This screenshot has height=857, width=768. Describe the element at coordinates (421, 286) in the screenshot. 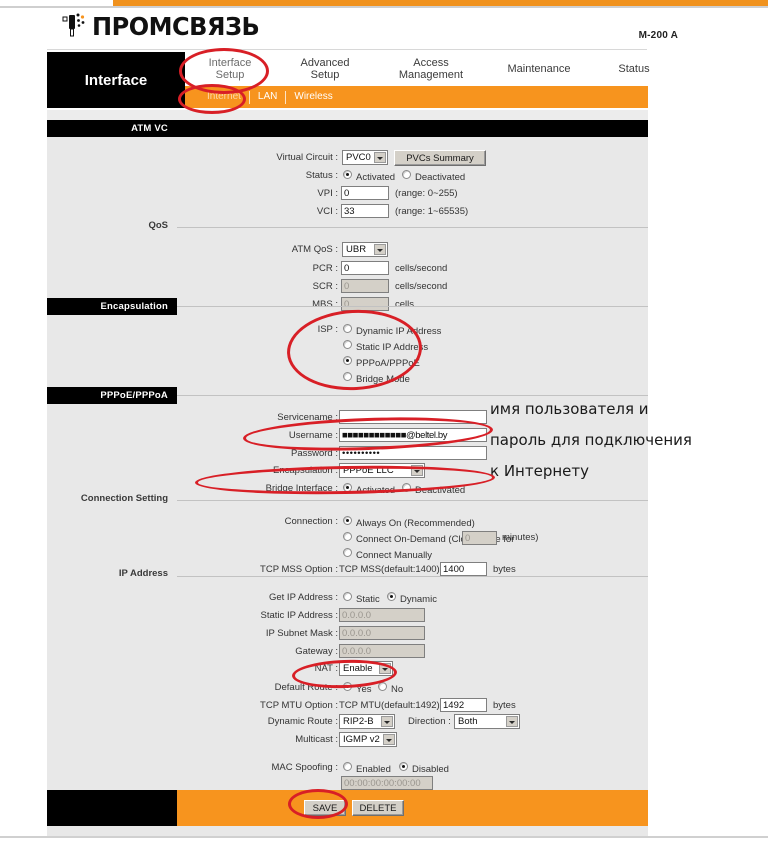

I see `scr-unit: cells/second` at that location.